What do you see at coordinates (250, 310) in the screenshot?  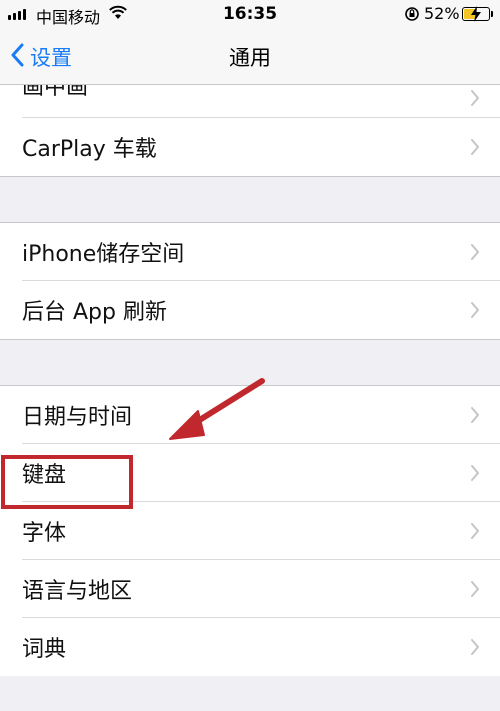 I see `list-item-background-app-refresh: 后台 App 刷新` at bounding box center [250, 310].